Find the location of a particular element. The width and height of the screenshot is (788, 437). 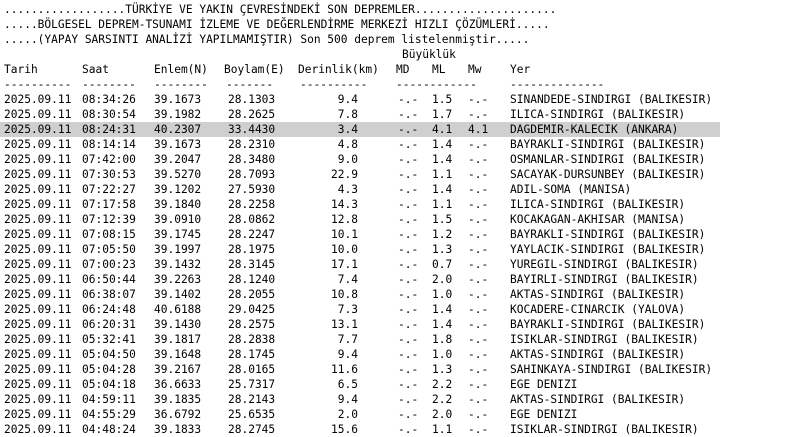

cell-place: YAYLACIK-SINDIRGI (BALIKESIR) is located at coordinates (608, 249).